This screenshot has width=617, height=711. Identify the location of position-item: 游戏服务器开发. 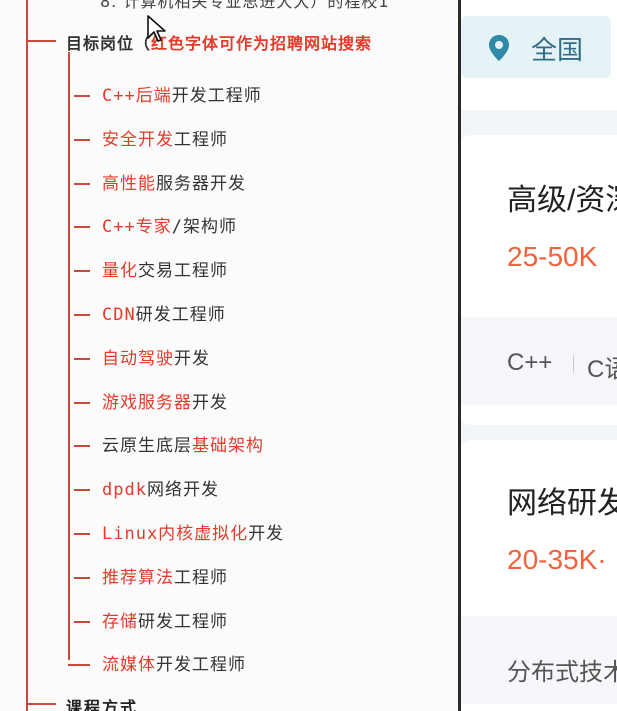
(165, 403).